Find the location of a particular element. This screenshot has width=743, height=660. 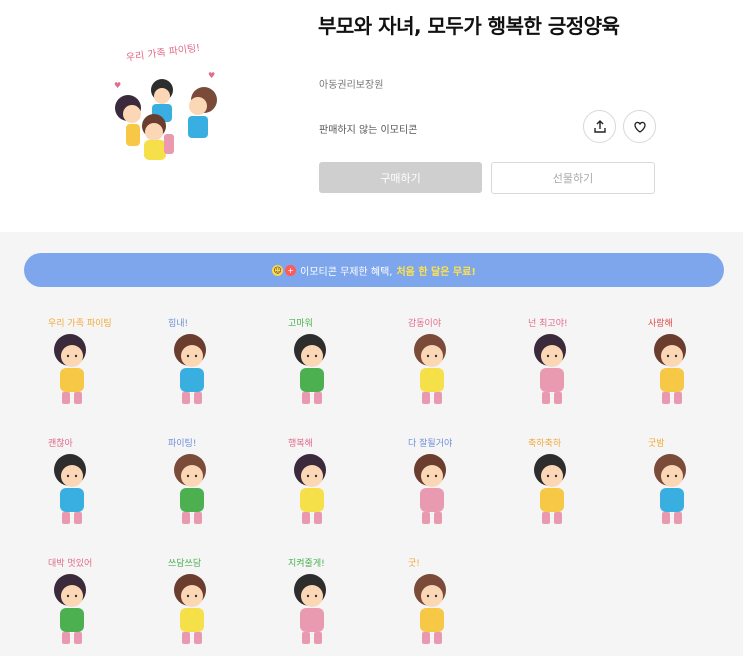

sticker-thumbnail: 고마워 is located at coordinates (314, 365).